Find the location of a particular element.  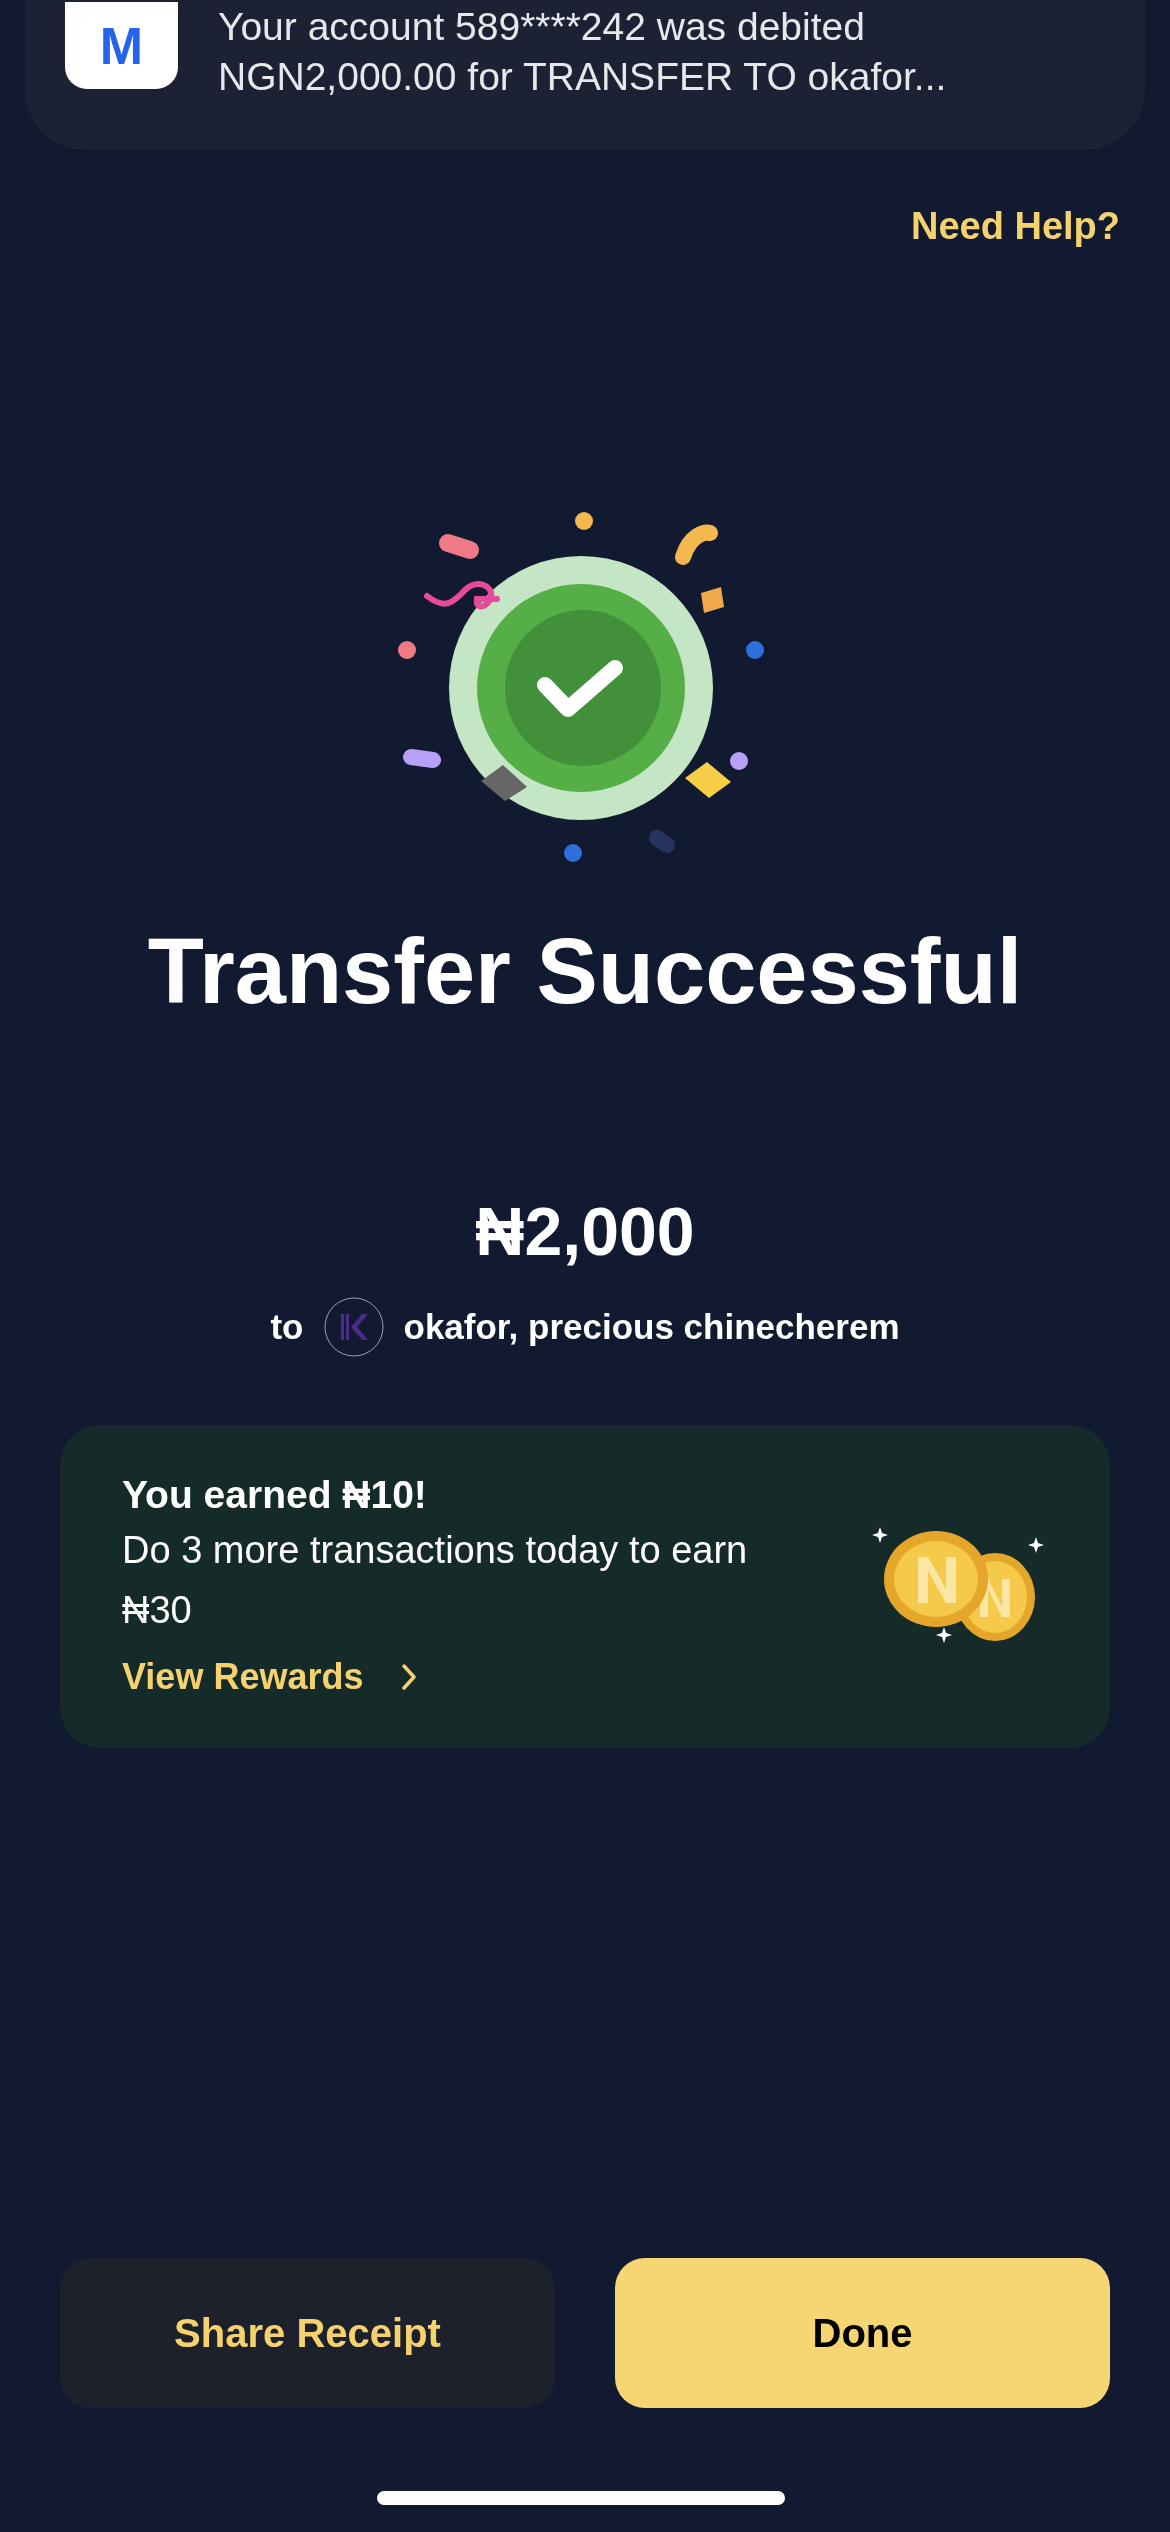

recipient-prefix: to is located at coordinates (287, 1326).